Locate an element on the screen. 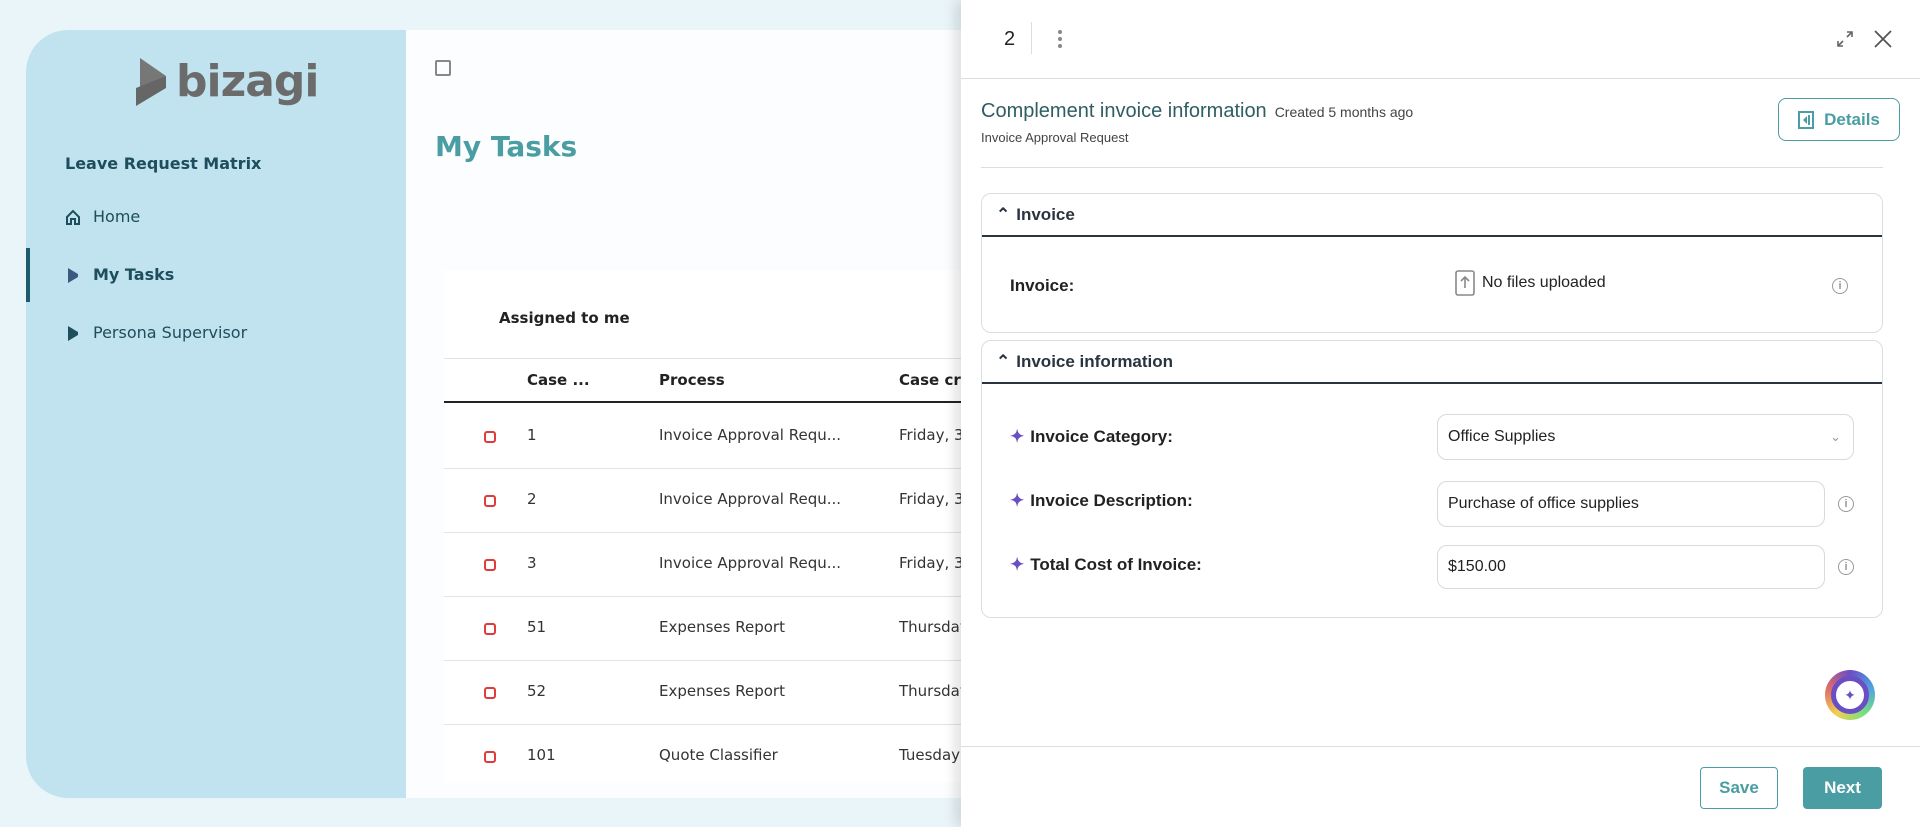  section-header: ⌃ Invoice information is located at coordinates (1432, 362).